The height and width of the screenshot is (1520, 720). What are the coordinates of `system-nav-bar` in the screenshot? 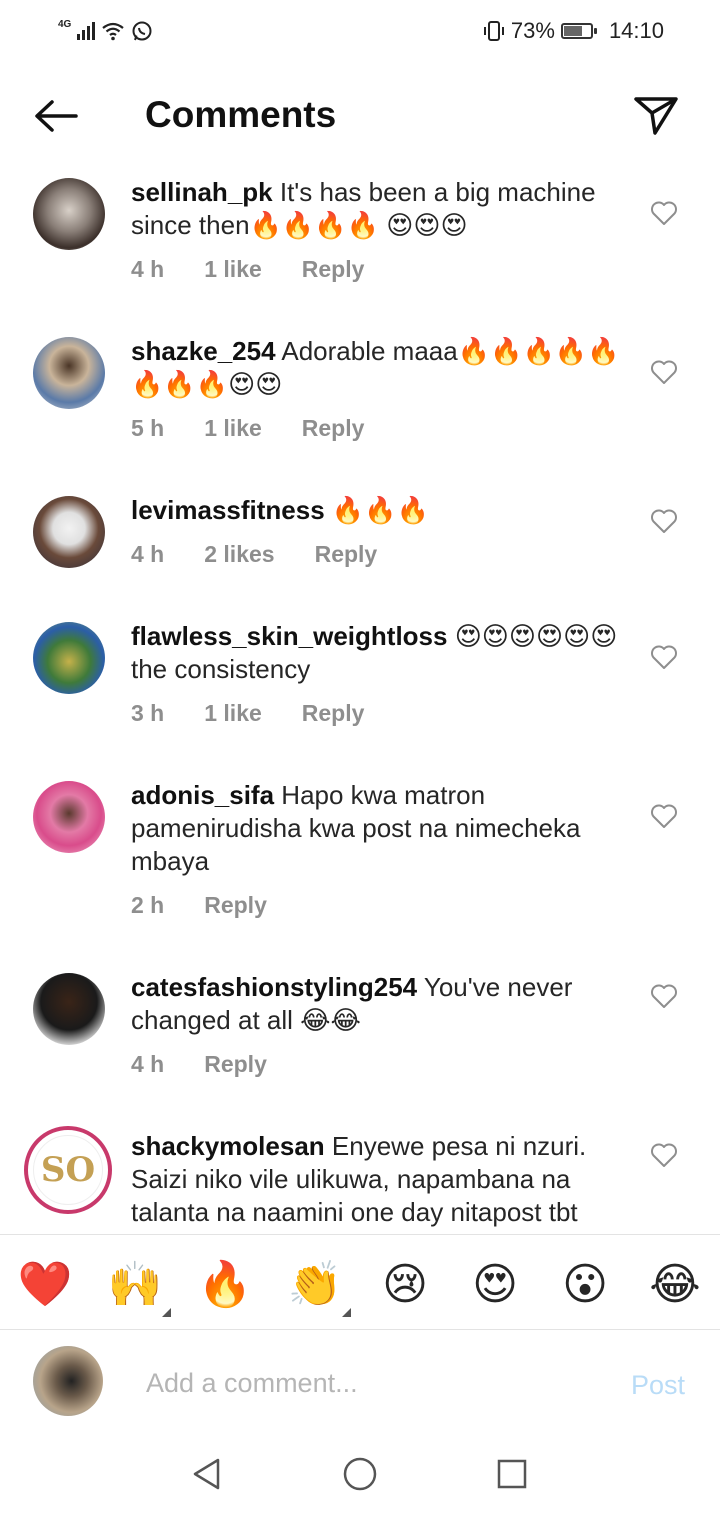 It's located at (360, 1477).